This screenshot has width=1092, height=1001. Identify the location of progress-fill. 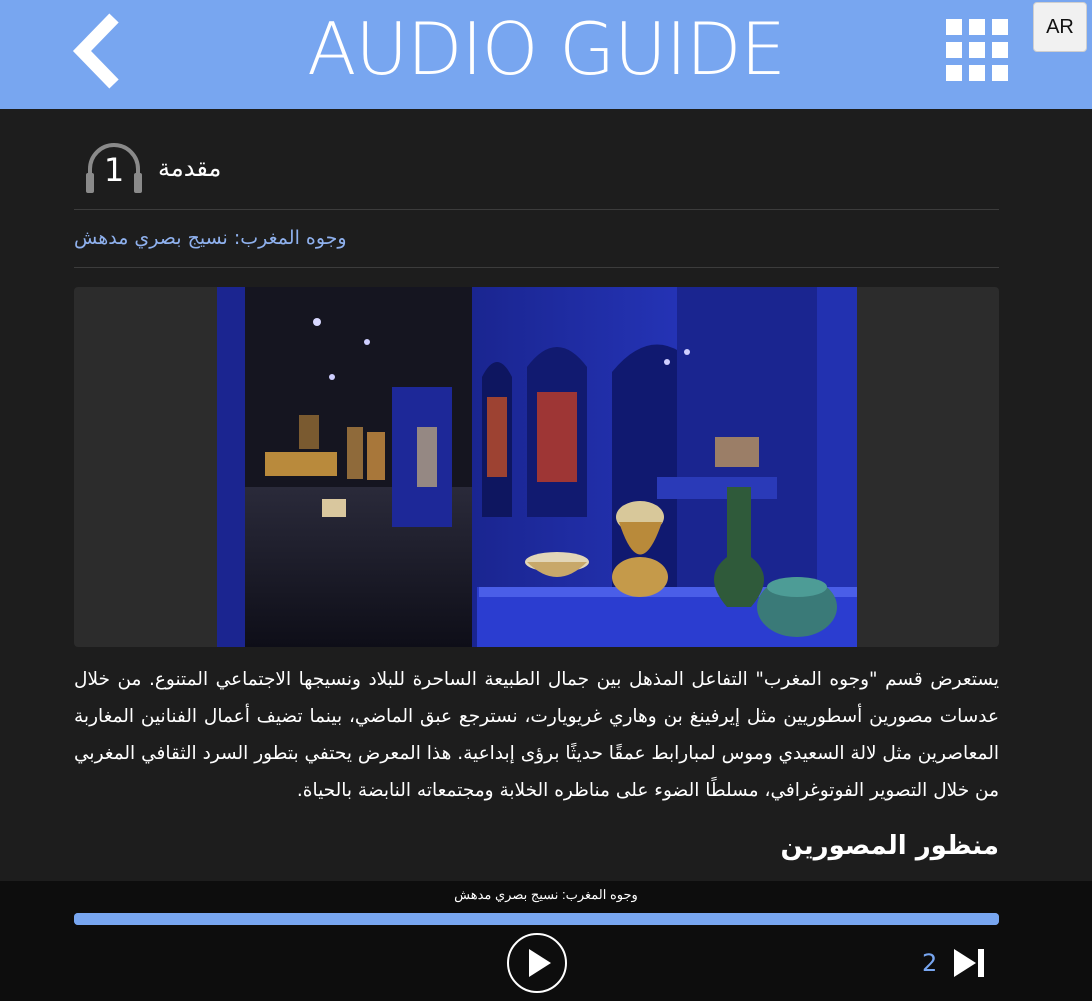
(536, 919).